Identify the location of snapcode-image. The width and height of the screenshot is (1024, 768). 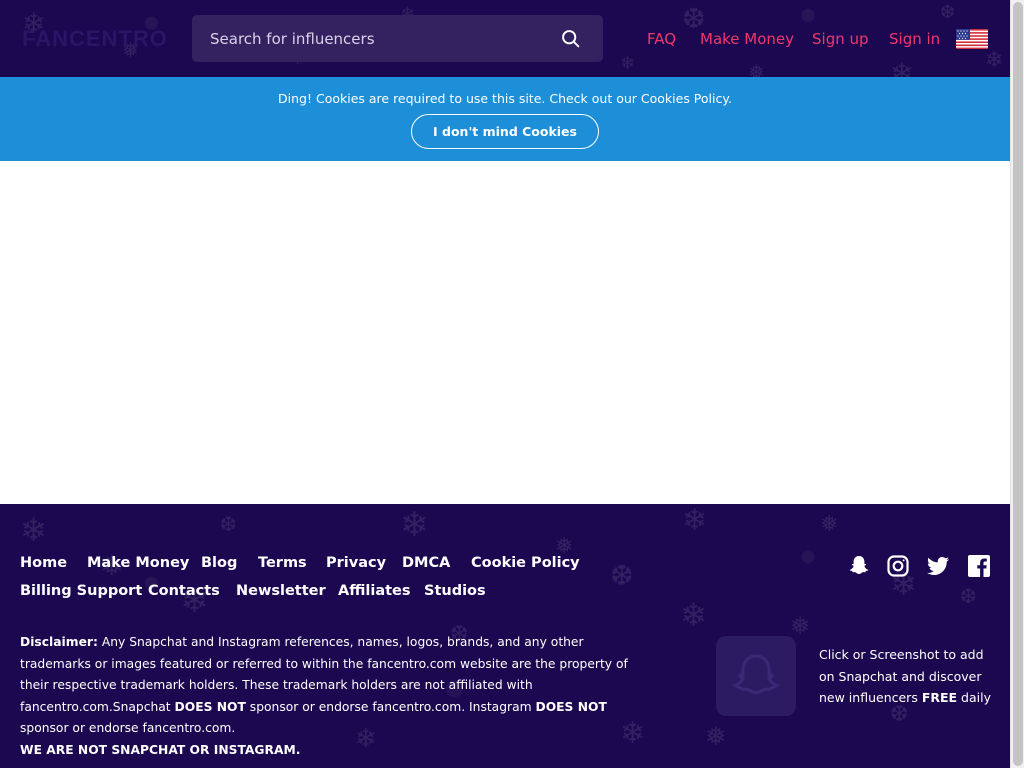
(756, 676).